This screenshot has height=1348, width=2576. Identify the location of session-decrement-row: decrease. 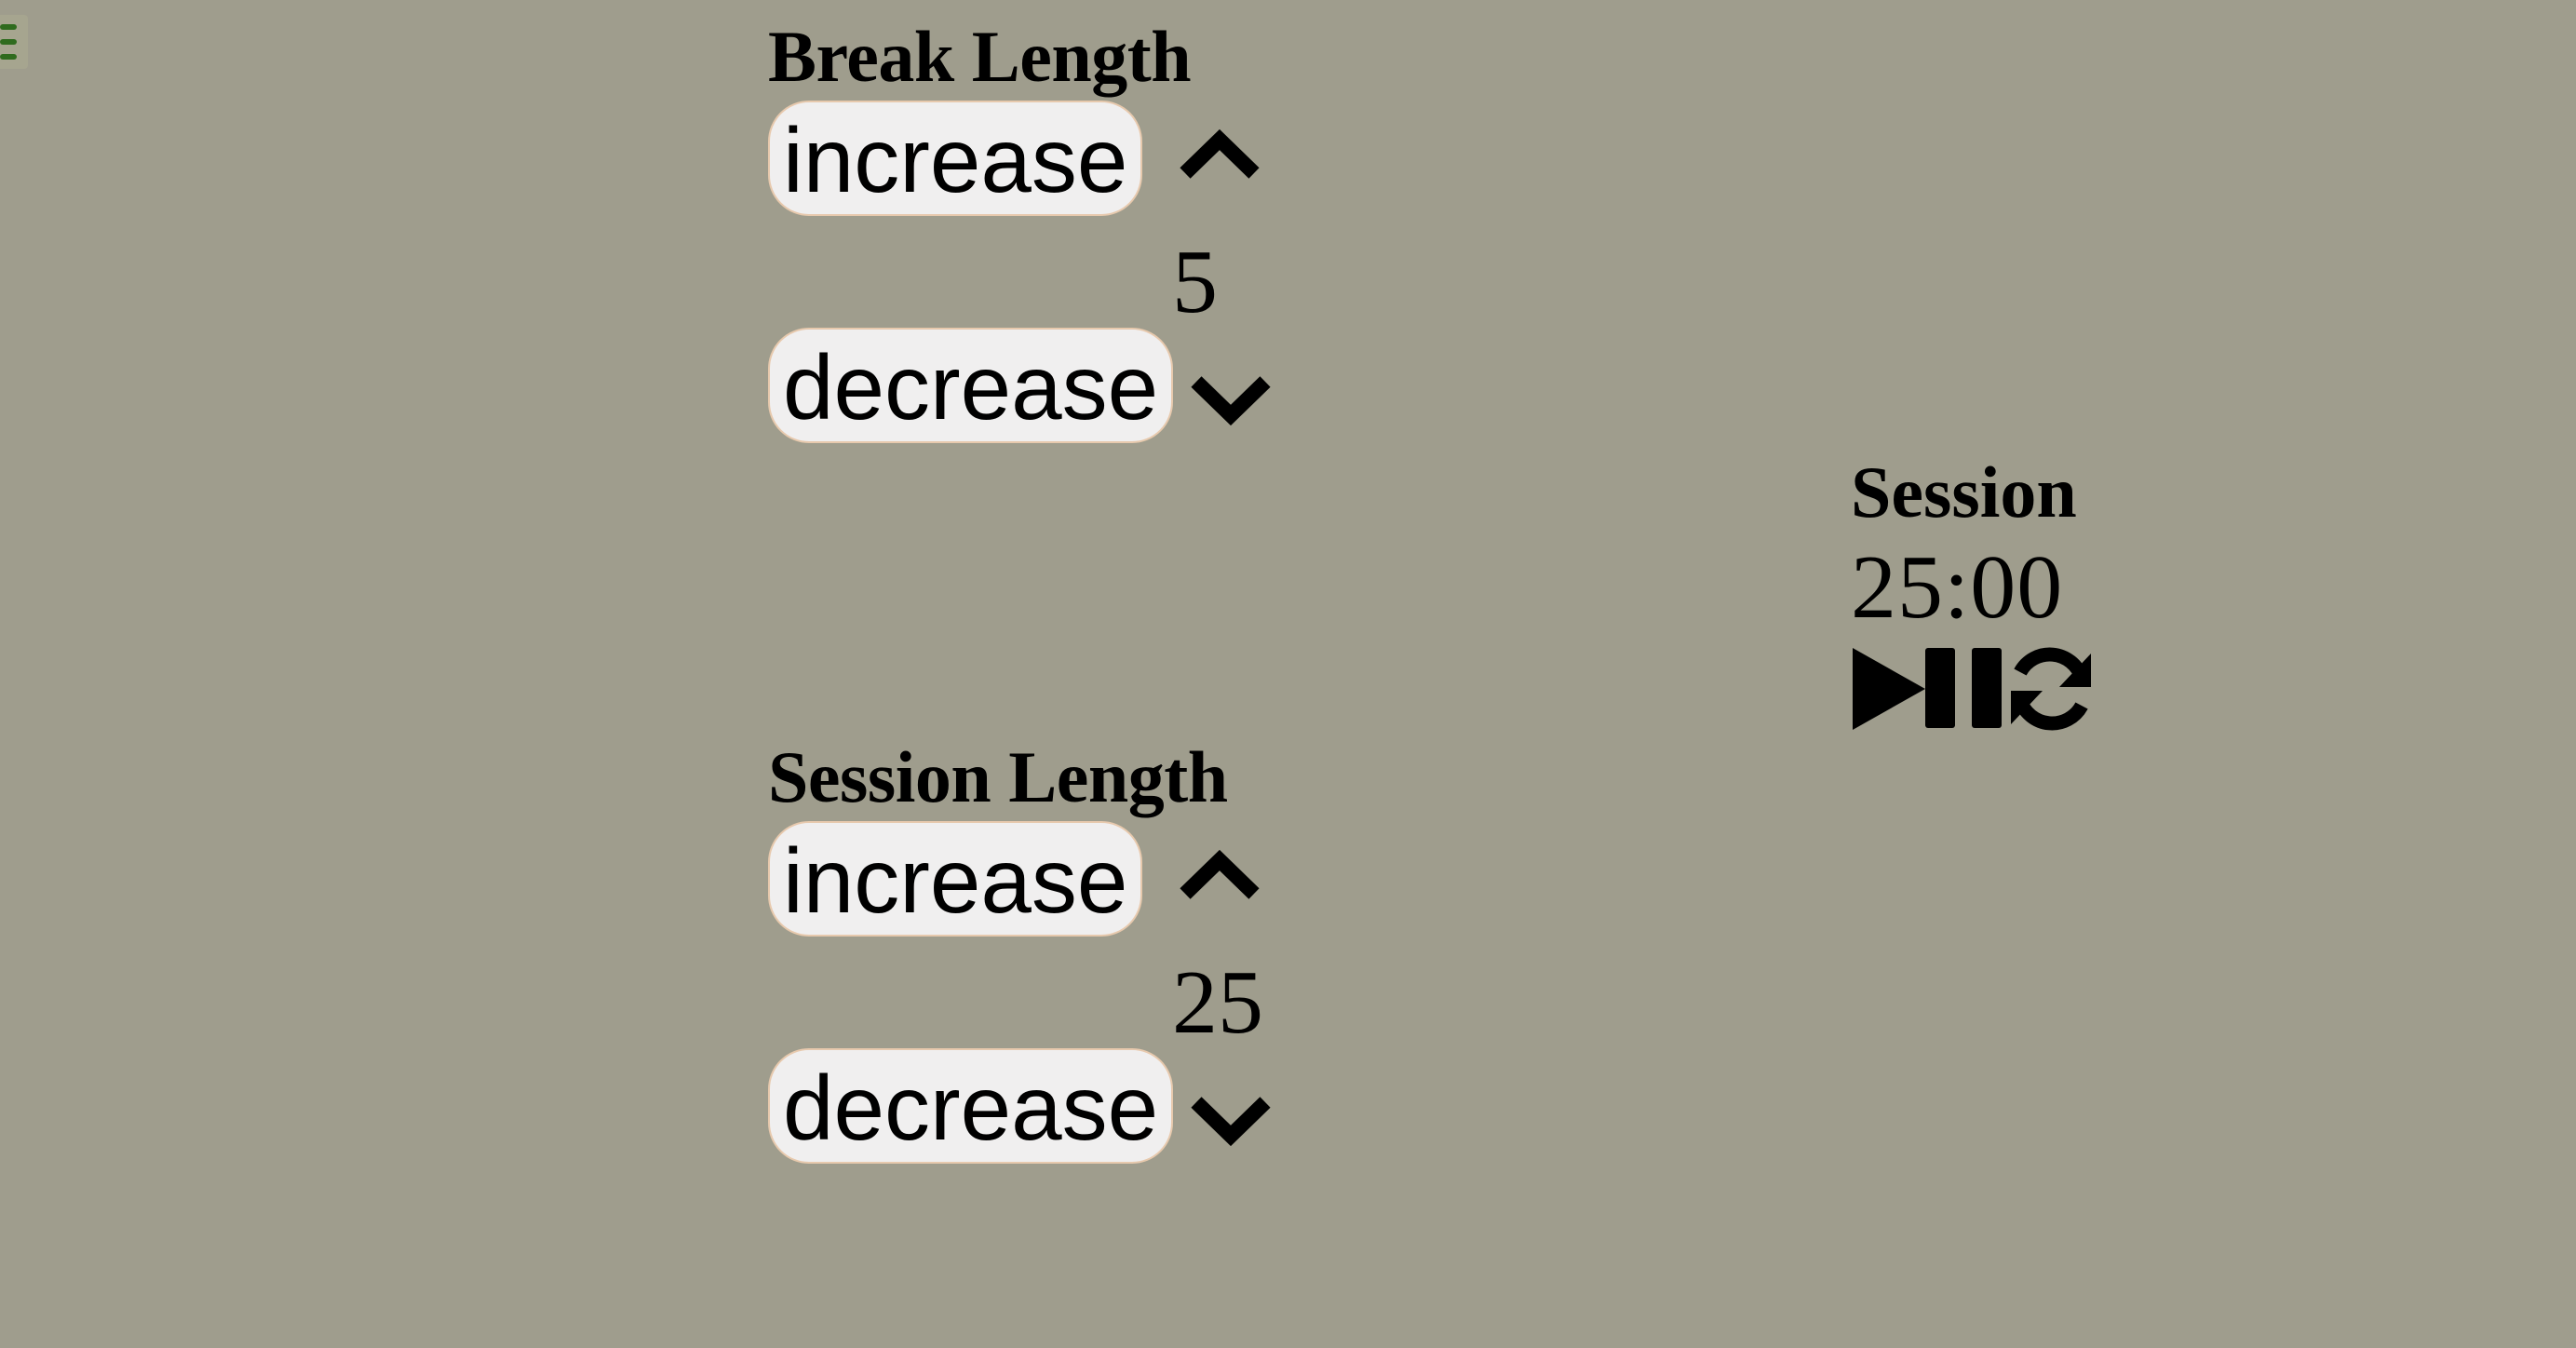
(1047, 1108).